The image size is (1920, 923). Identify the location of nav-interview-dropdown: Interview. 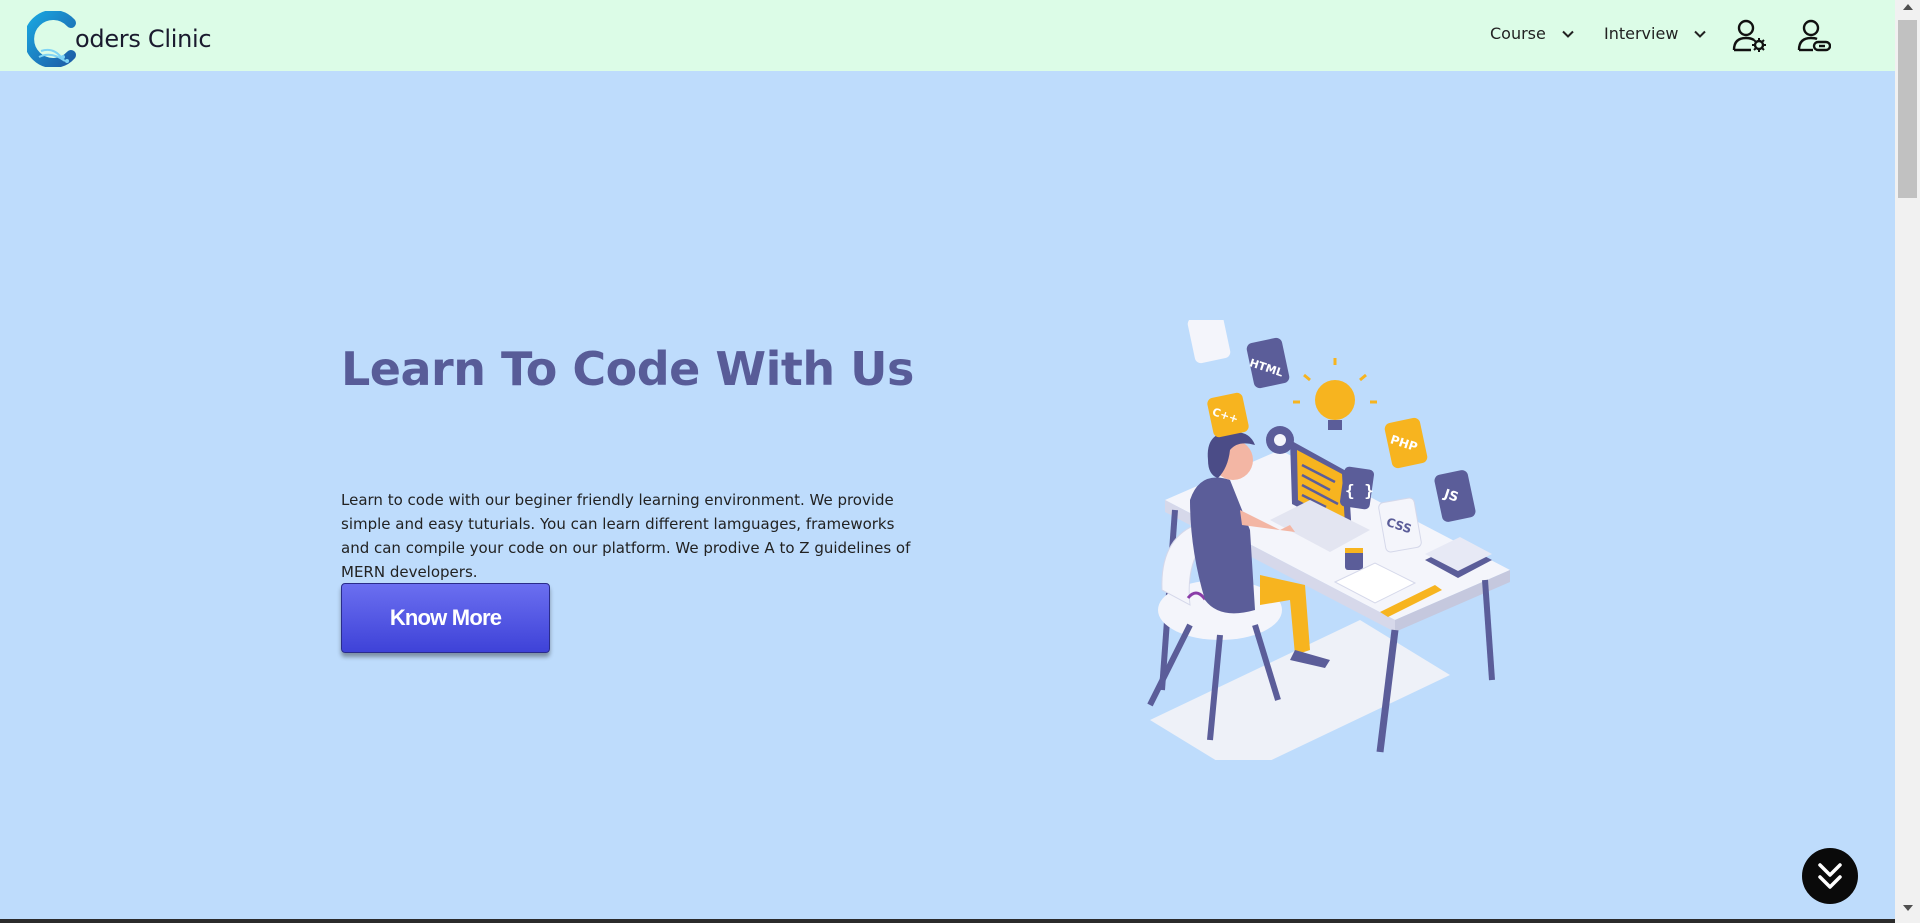
(1656, 33).